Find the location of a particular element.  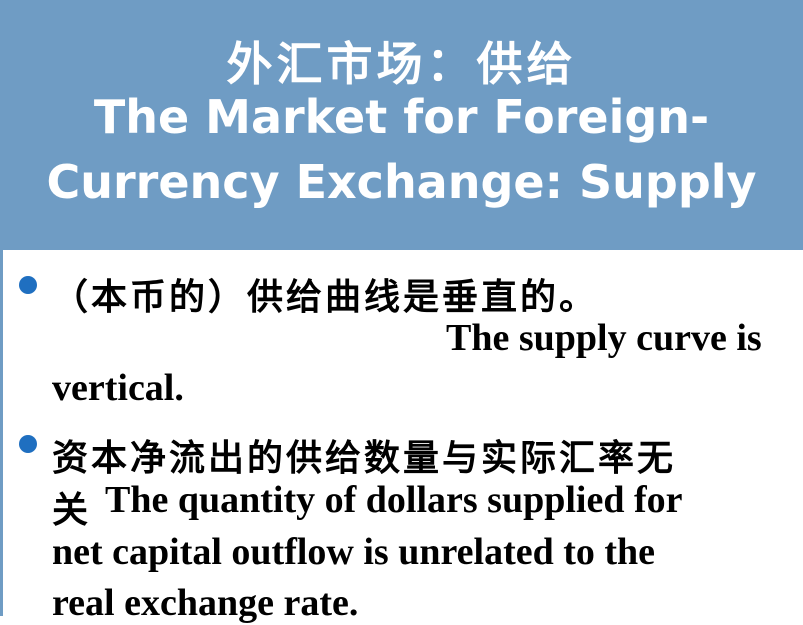

bullet-1-english-text-part-2: vertical. is located at coordinates (118, 388).